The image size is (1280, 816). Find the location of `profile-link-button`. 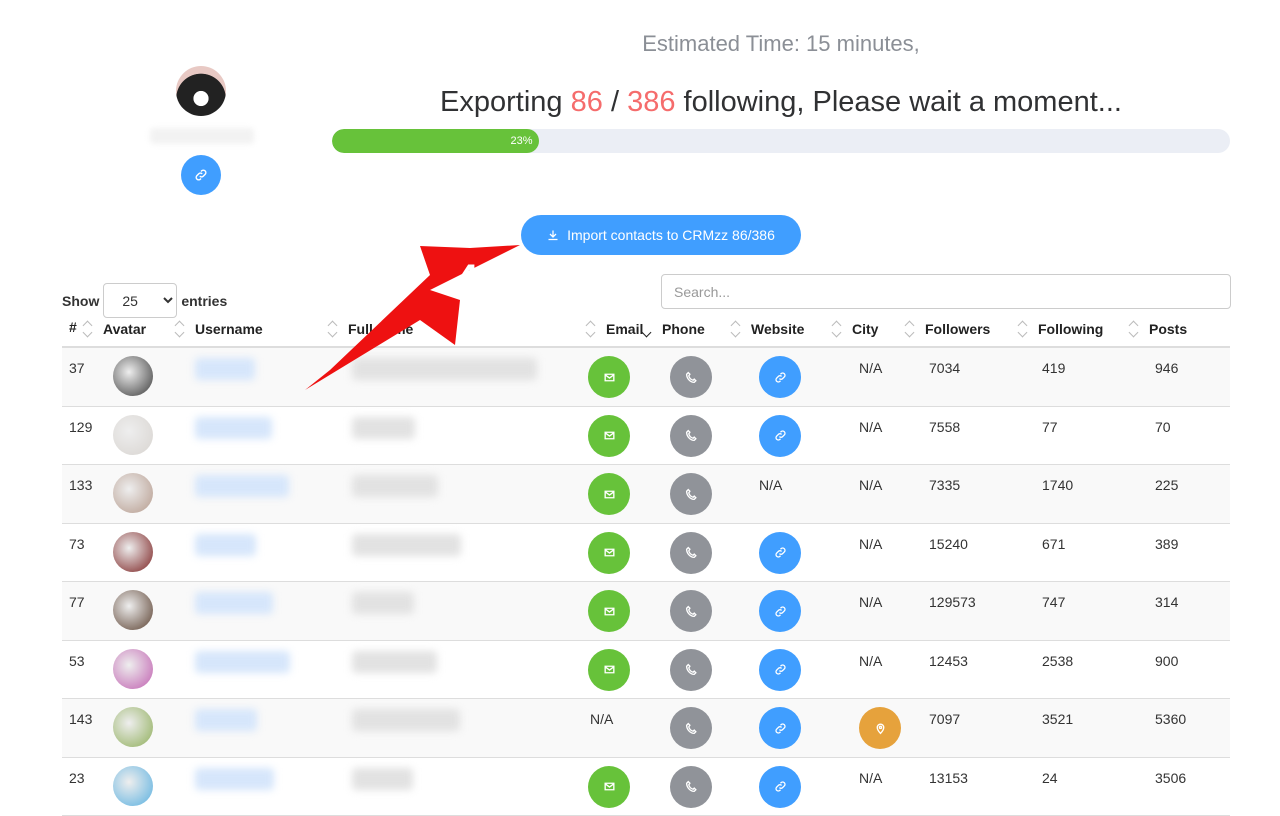

profile-link-button is located at coordinates (201, 175).